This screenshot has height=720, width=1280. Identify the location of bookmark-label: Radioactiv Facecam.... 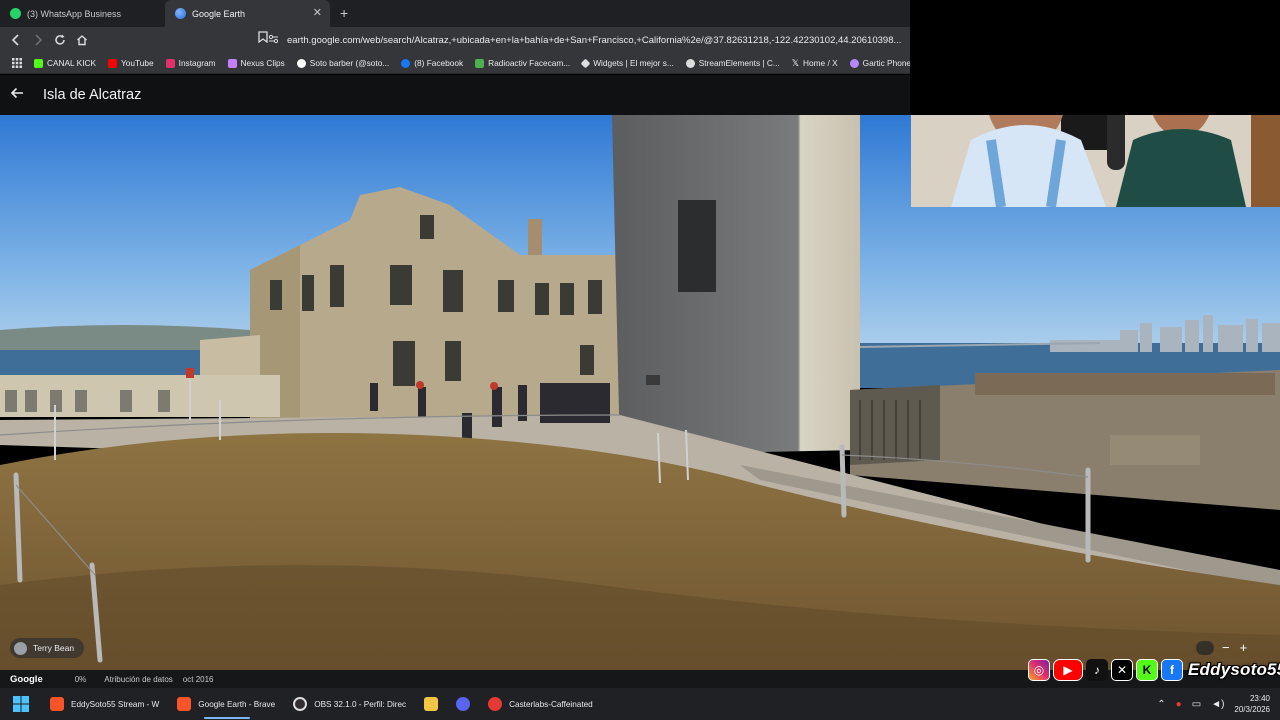
(529, 63).